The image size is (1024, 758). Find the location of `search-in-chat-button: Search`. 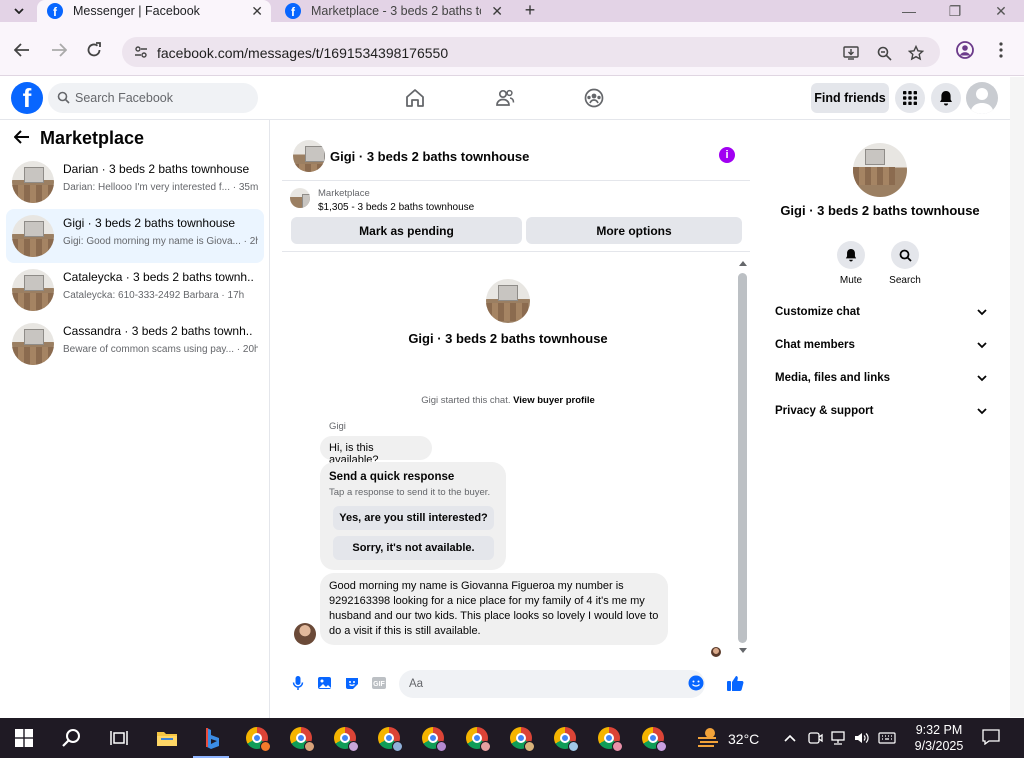

search-in-chat-button: Search is located at coordinates (905, 263).